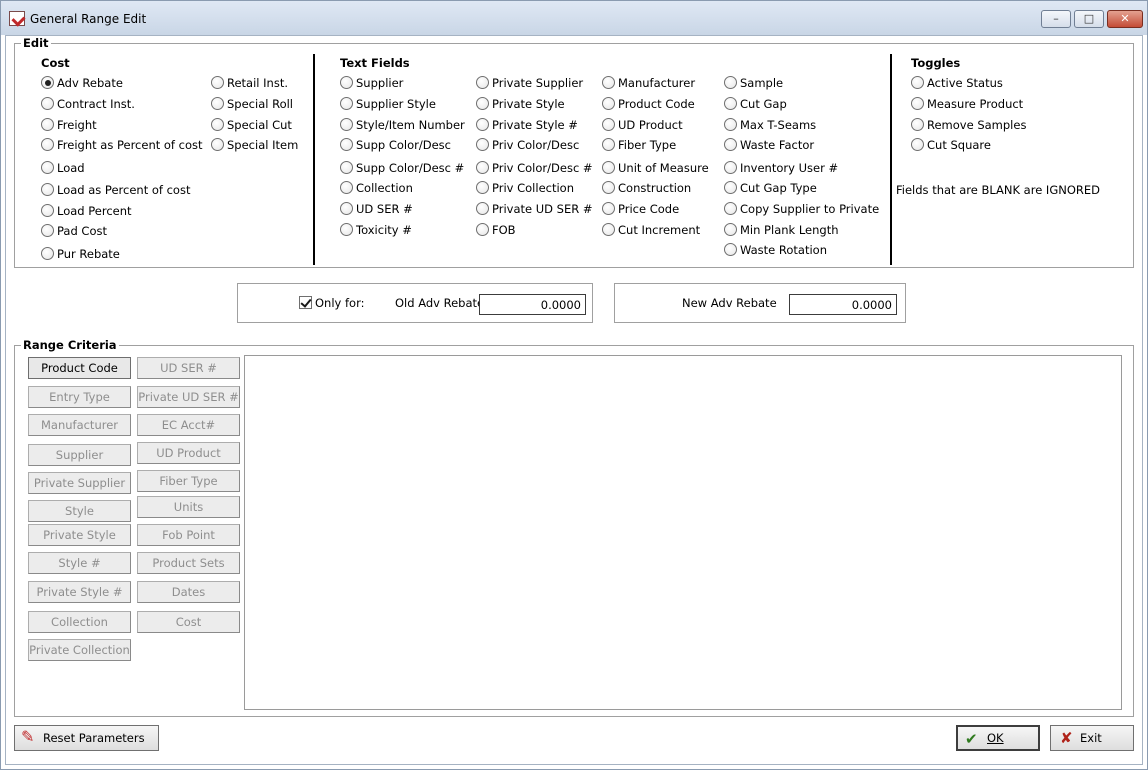  What do you see at coordinates (376, 210) in the screenshot?
I see `text-field-option-ud-ser: UD SER #` at bounding box center [376, 210].